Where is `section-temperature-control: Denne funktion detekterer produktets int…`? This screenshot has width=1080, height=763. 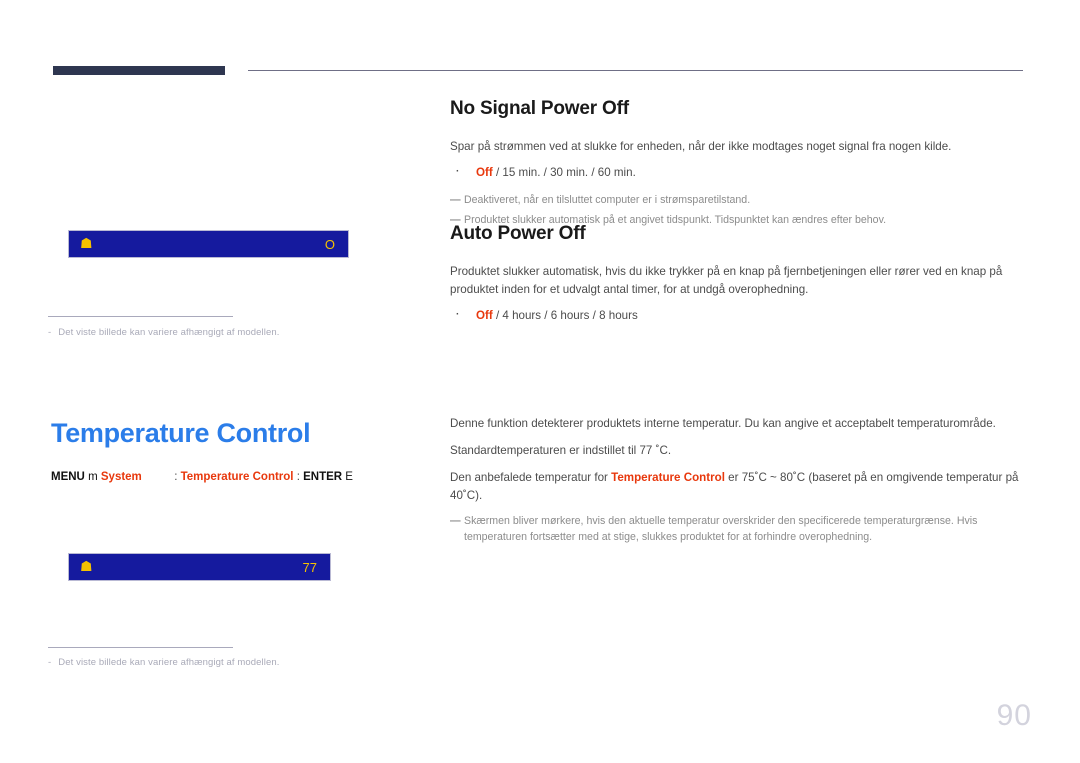 section-temperature-control: Denne funktion detekterer produktets int… is located at coordinates (740, 482).